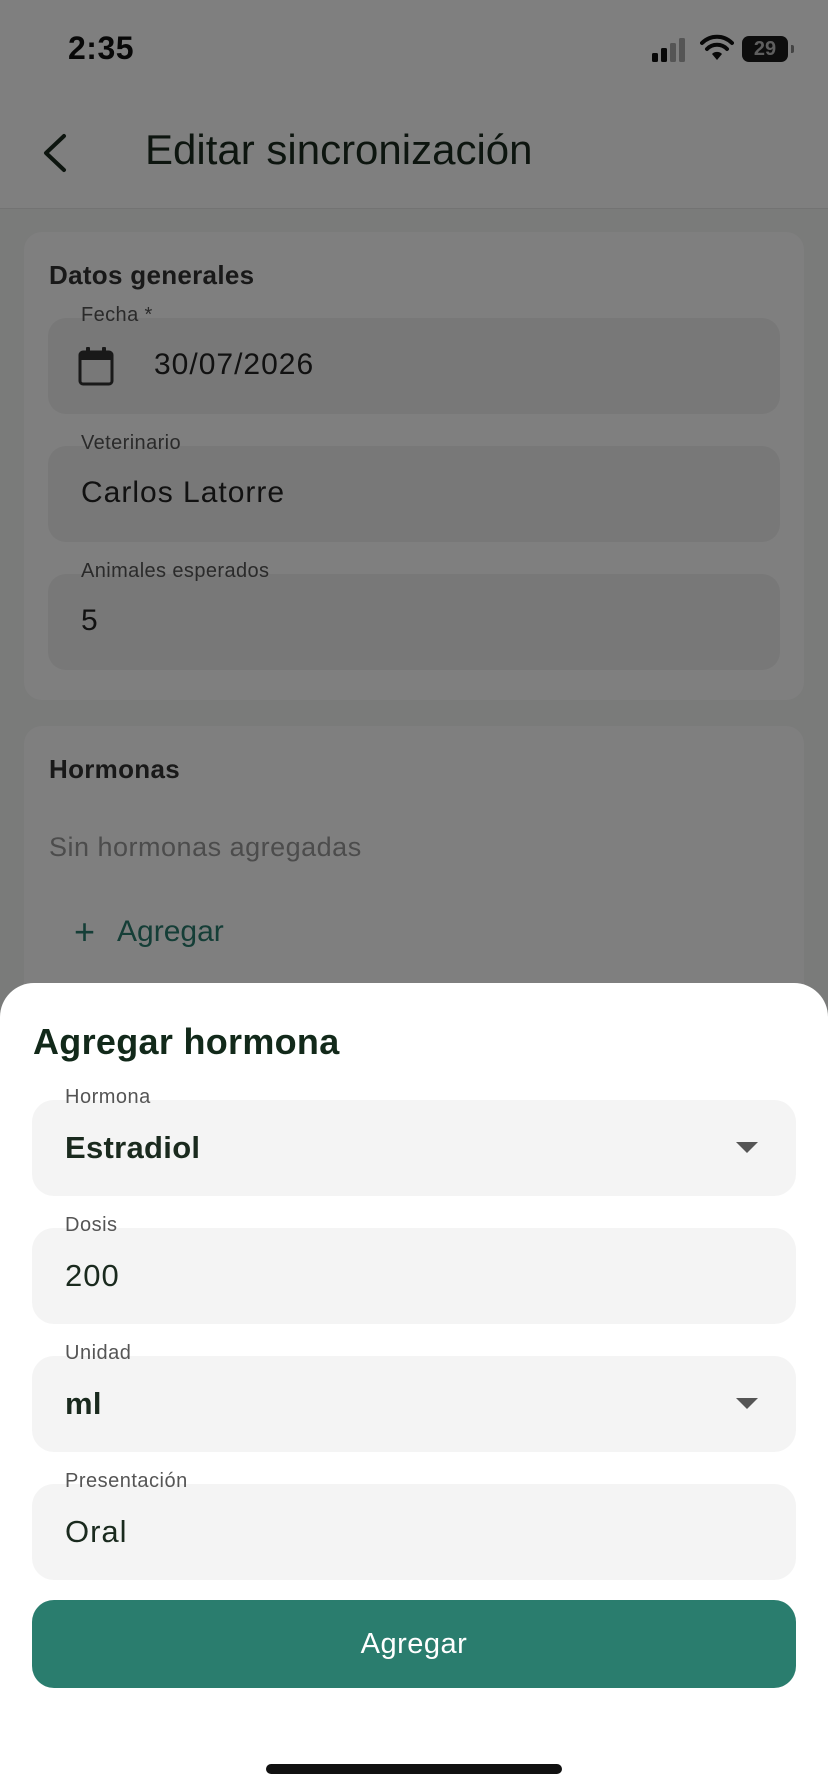 The image size is (828, 1792). I want to click on home-indicator, so click(414, 1769).